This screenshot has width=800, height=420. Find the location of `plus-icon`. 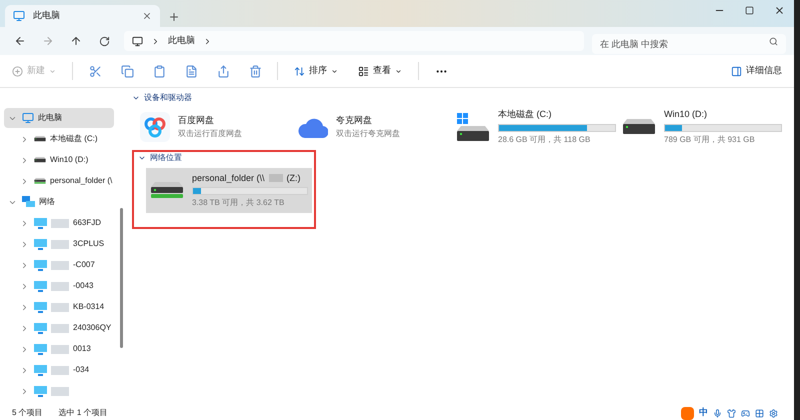

plus-icon is located at coordinates (174, 17).